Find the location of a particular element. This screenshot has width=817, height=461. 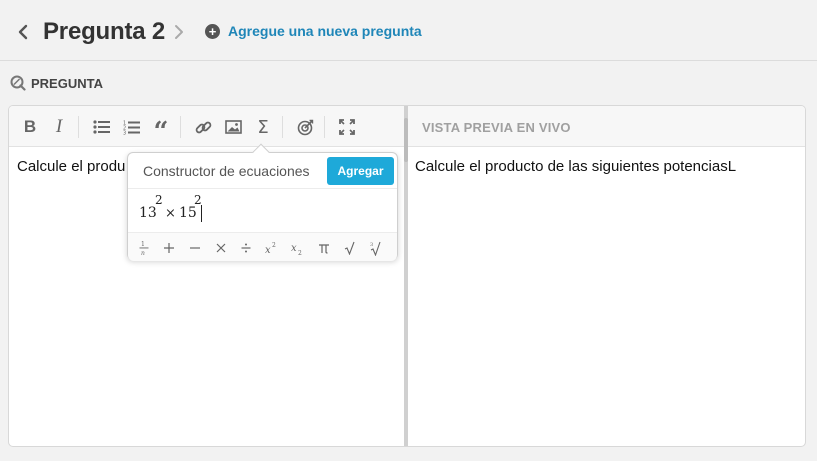

previous-question-chevron-left-icon is located at coordinates (23, 32).